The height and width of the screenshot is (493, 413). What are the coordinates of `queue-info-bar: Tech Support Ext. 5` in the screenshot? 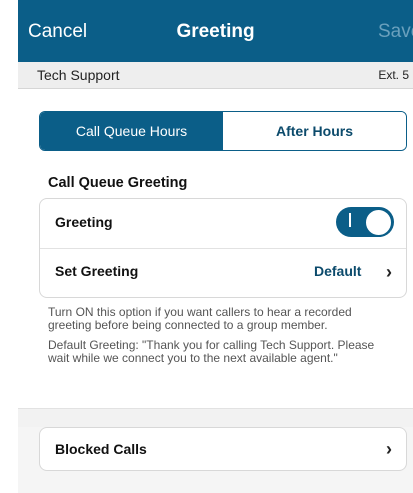 It's located at (215, 75).